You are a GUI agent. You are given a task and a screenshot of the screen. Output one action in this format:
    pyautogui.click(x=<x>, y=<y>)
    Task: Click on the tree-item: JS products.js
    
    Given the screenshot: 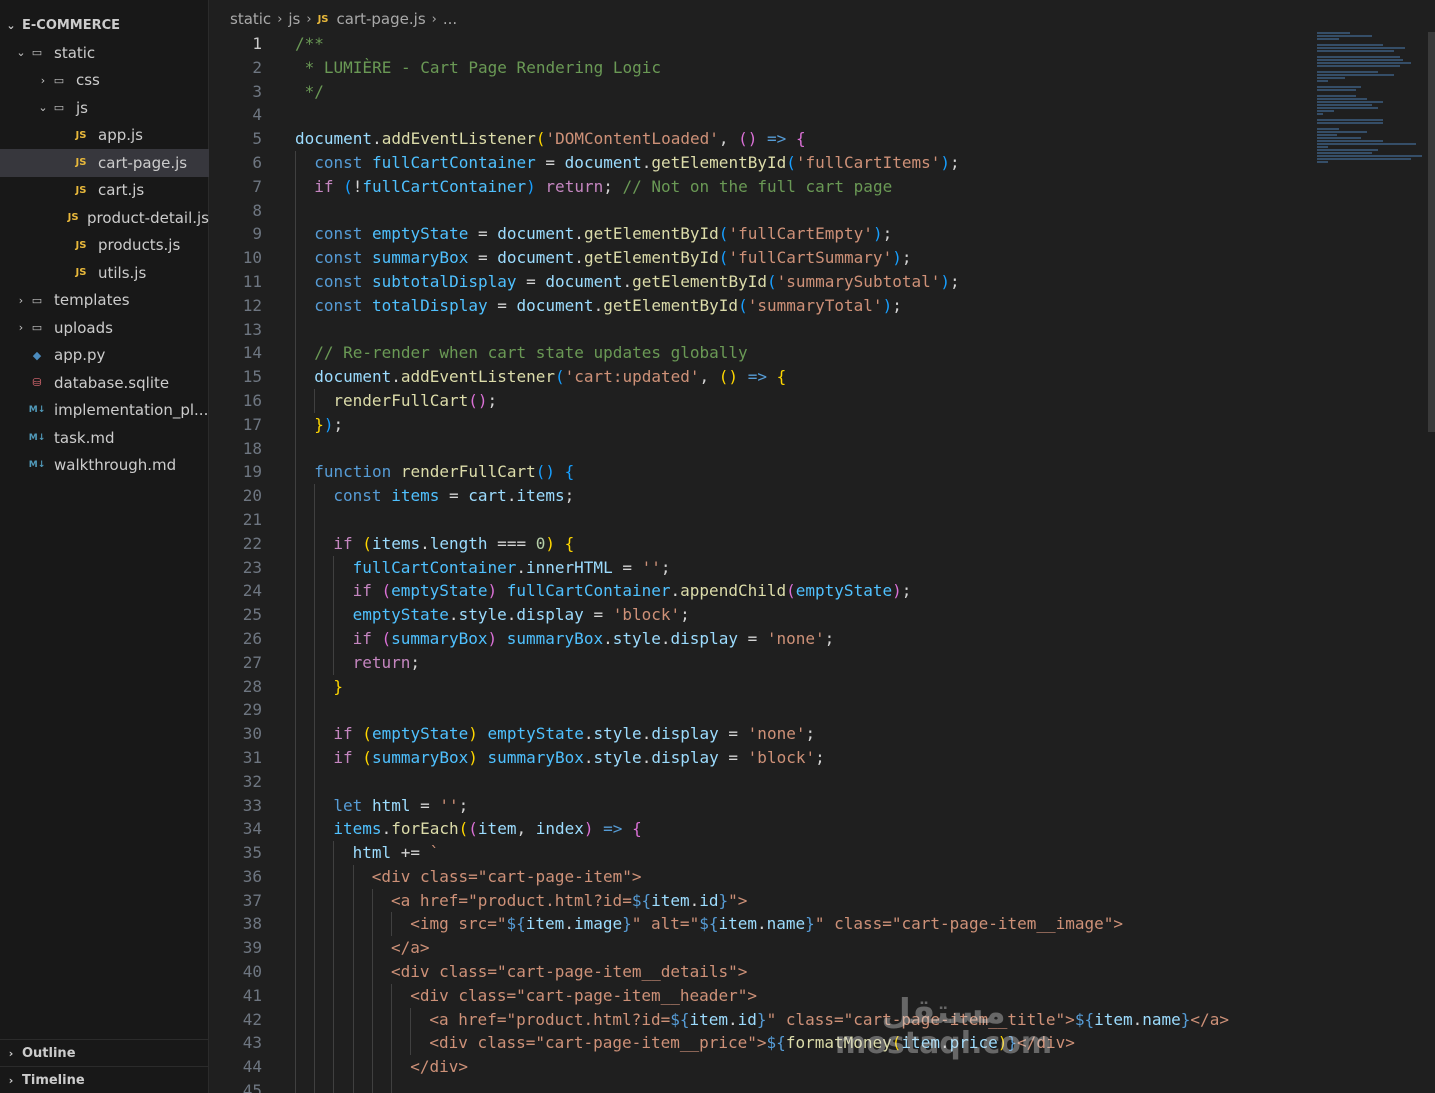 What is the action you would take?
    pyautogui.click(x=104, y=246)
    